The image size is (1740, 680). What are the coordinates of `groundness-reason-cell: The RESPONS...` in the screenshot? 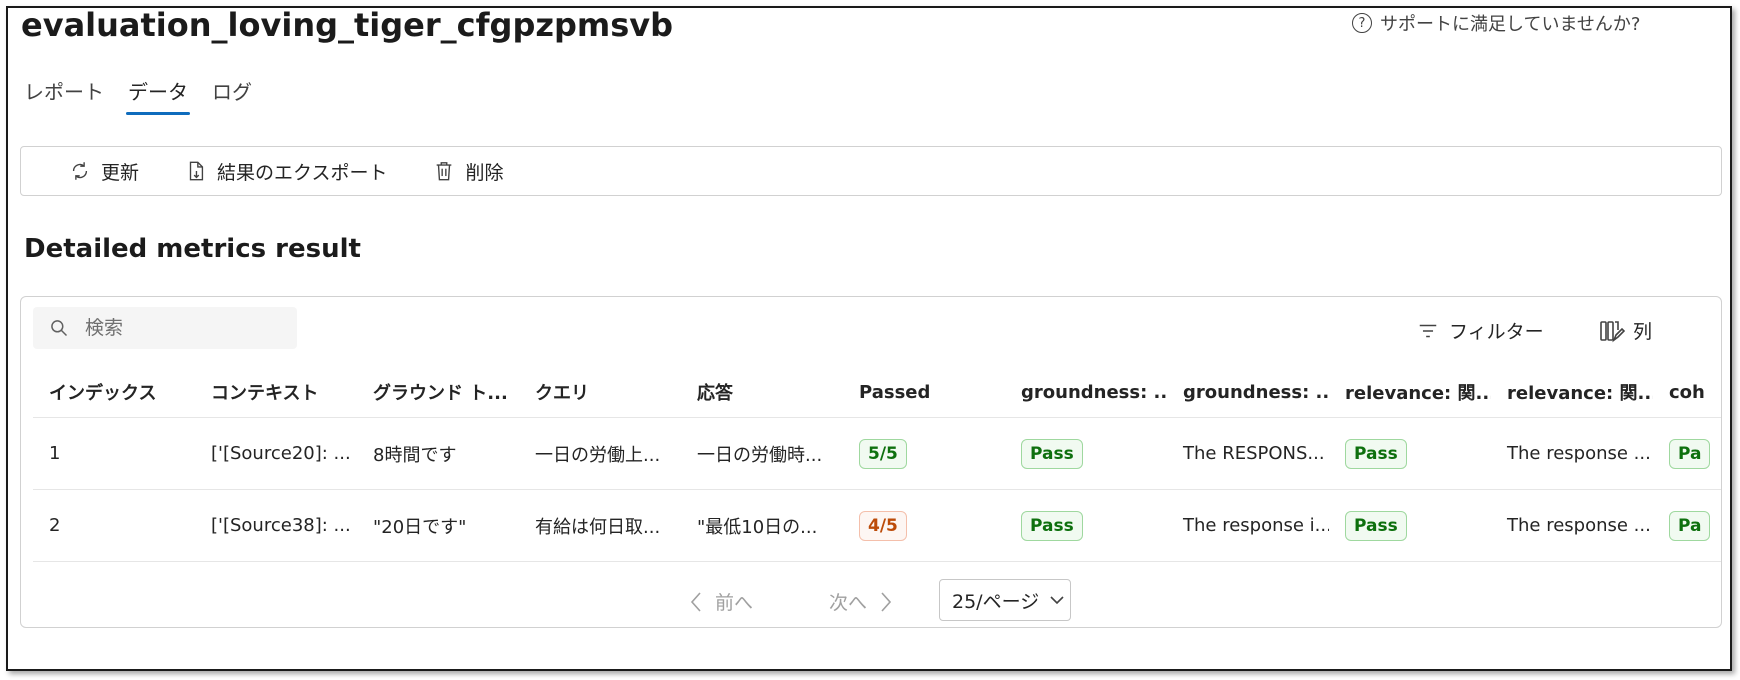 It's located at (1254, 453).